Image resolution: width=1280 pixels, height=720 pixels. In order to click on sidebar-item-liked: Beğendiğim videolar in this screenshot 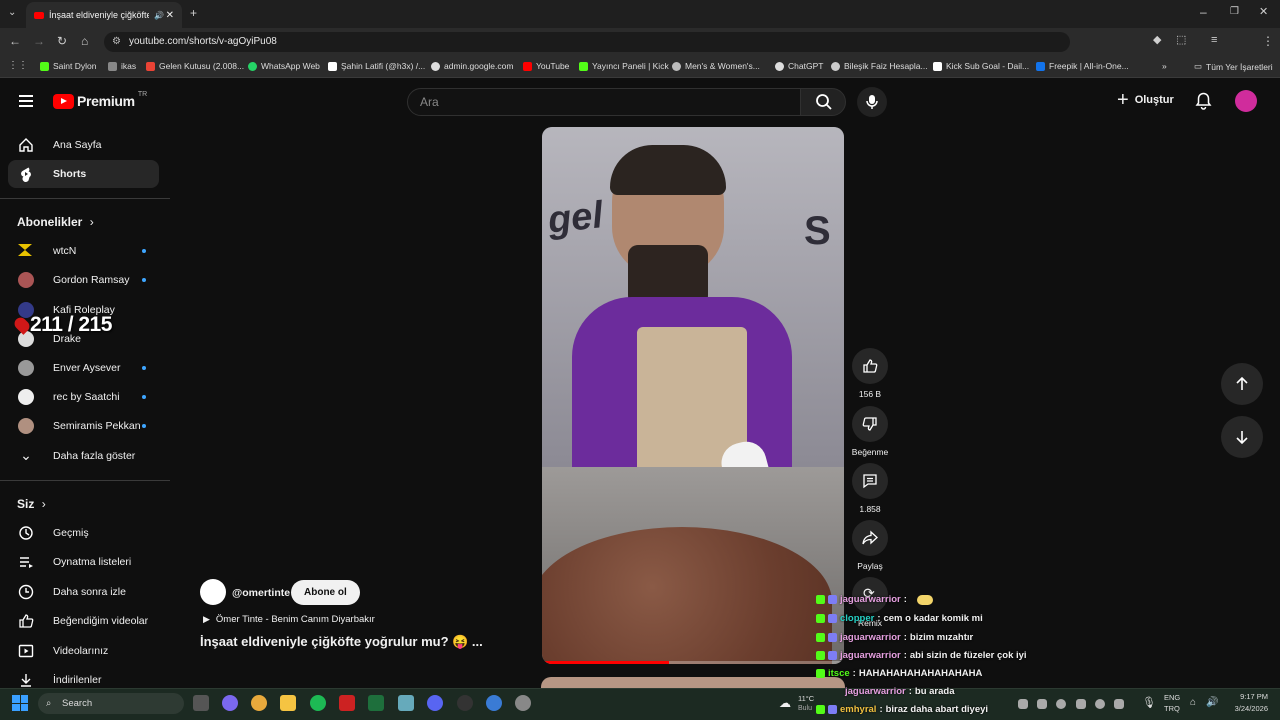, I will do `click(83, 621)`.